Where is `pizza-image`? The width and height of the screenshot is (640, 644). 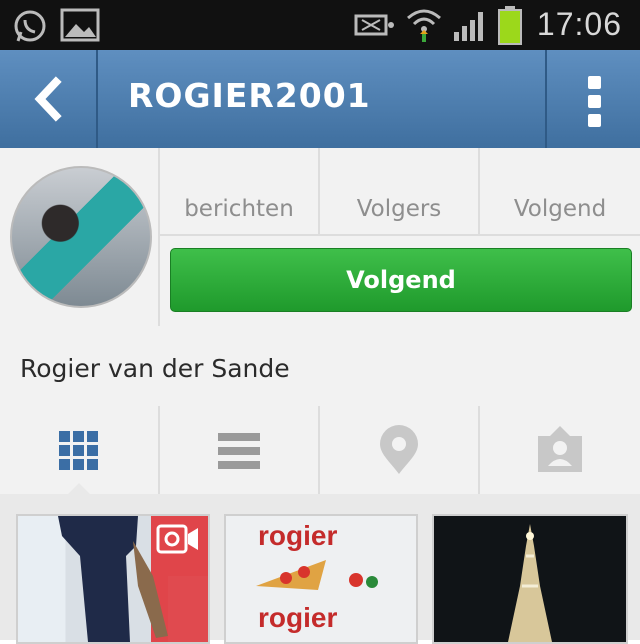 pizza-image is located at coordinates (317, 575).